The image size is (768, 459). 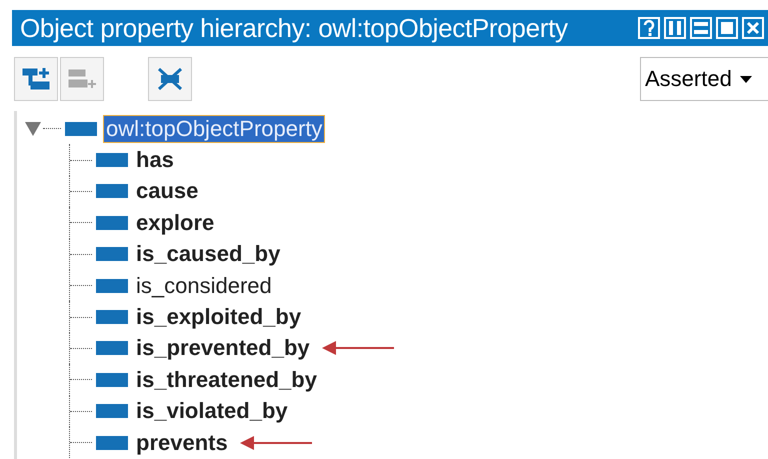 I want to click on tree-item: is_violated_by, so click(x=212, y=411).